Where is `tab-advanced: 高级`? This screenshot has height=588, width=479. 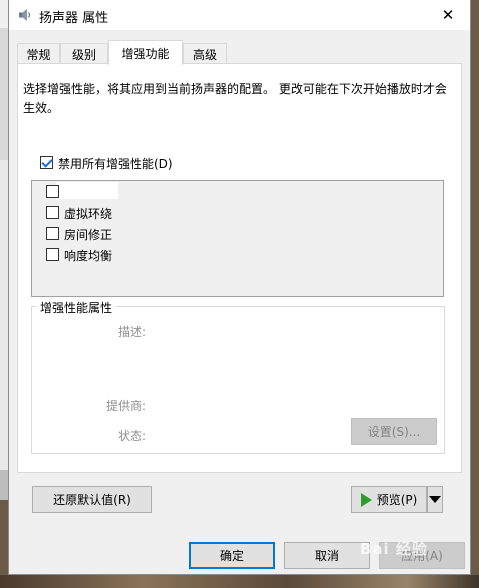 tab-advanced: 高级 is located at coordinates (205, 53).